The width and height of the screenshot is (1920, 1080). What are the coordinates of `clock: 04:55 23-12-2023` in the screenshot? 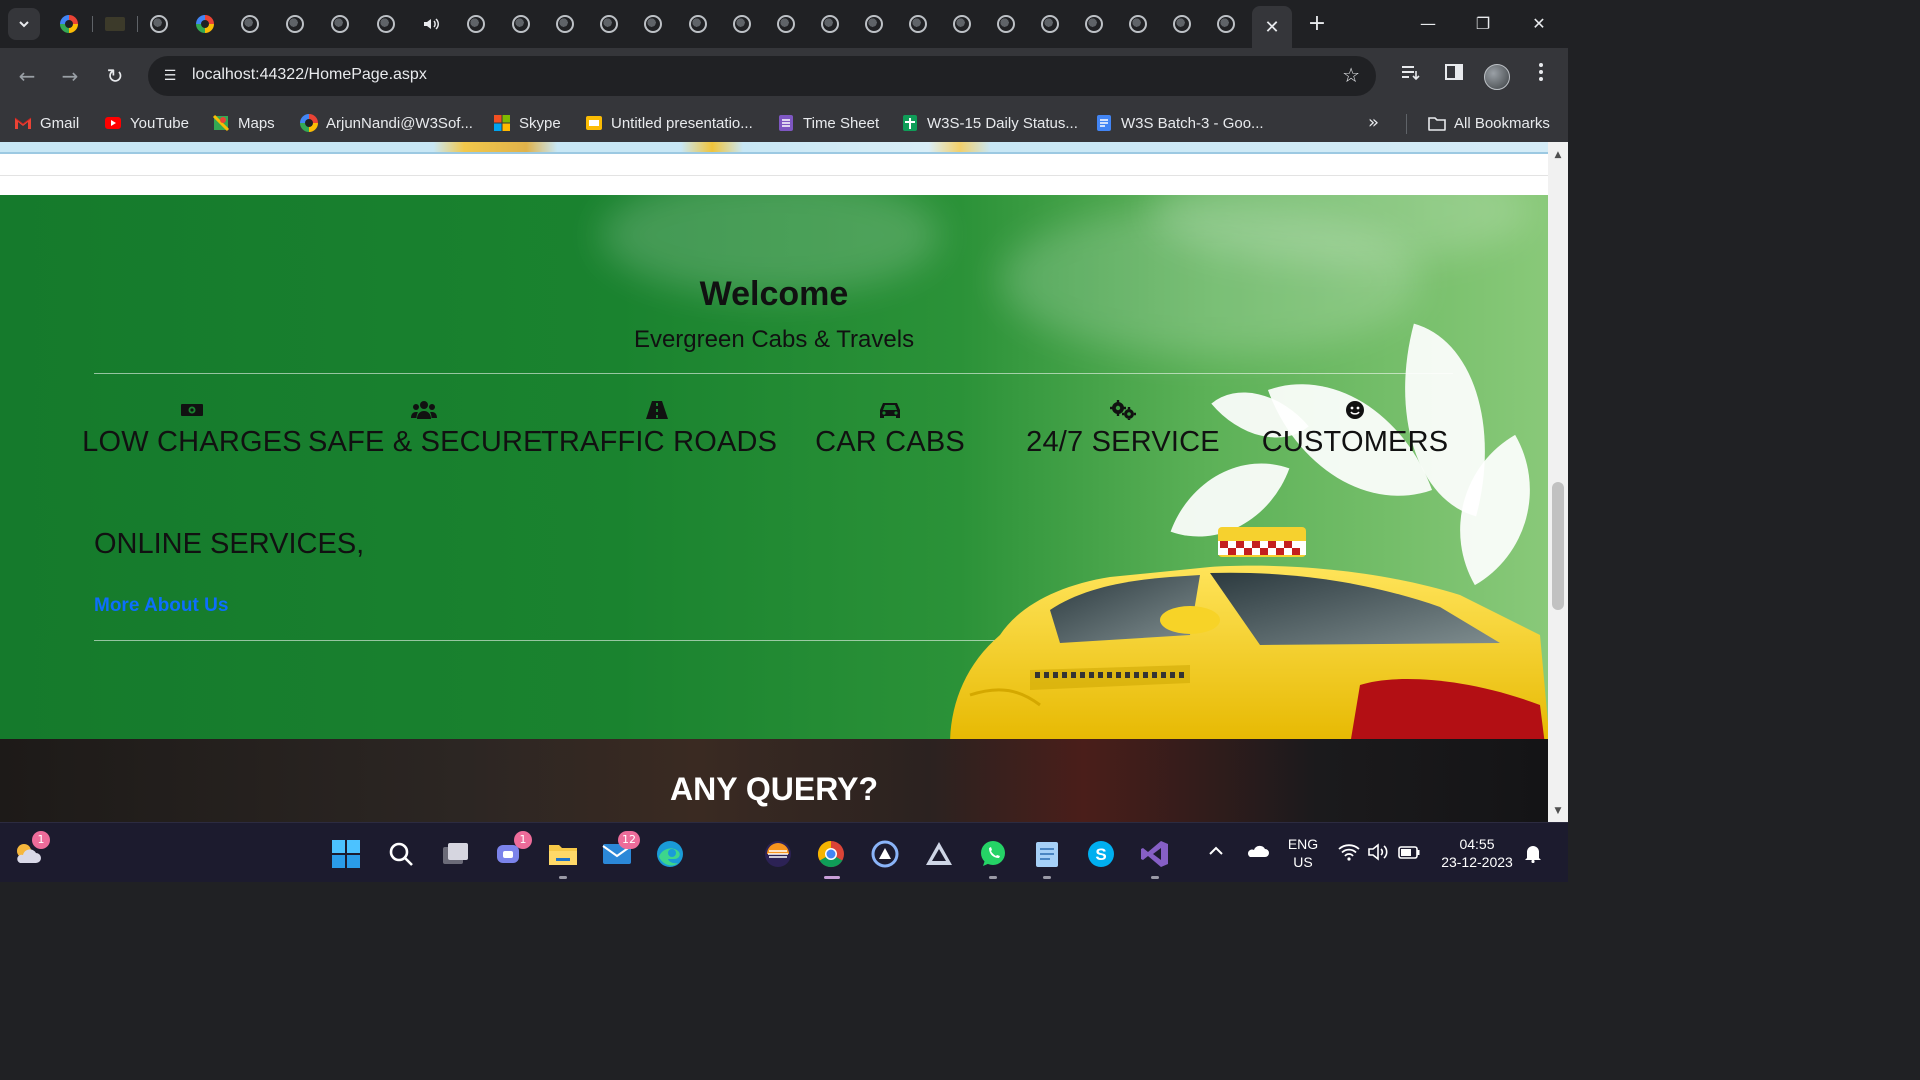 It's located at (1477, 853).